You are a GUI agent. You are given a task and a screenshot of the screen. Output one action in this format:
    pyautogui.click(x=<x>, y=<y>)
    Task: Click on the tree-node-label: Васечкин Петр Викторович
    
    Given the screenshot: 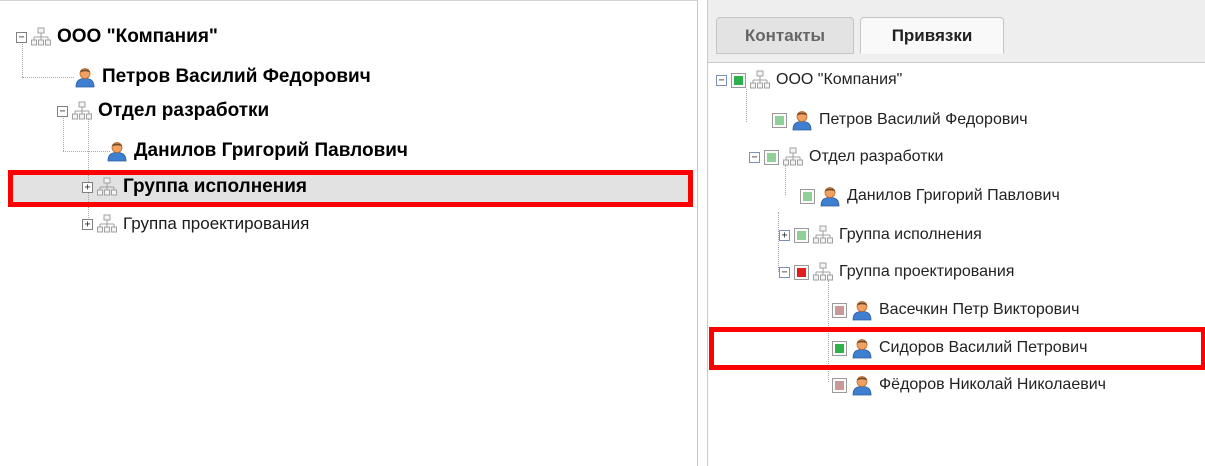 What is the action you would take?
    pyautogui.click(x=979, y=309)
    